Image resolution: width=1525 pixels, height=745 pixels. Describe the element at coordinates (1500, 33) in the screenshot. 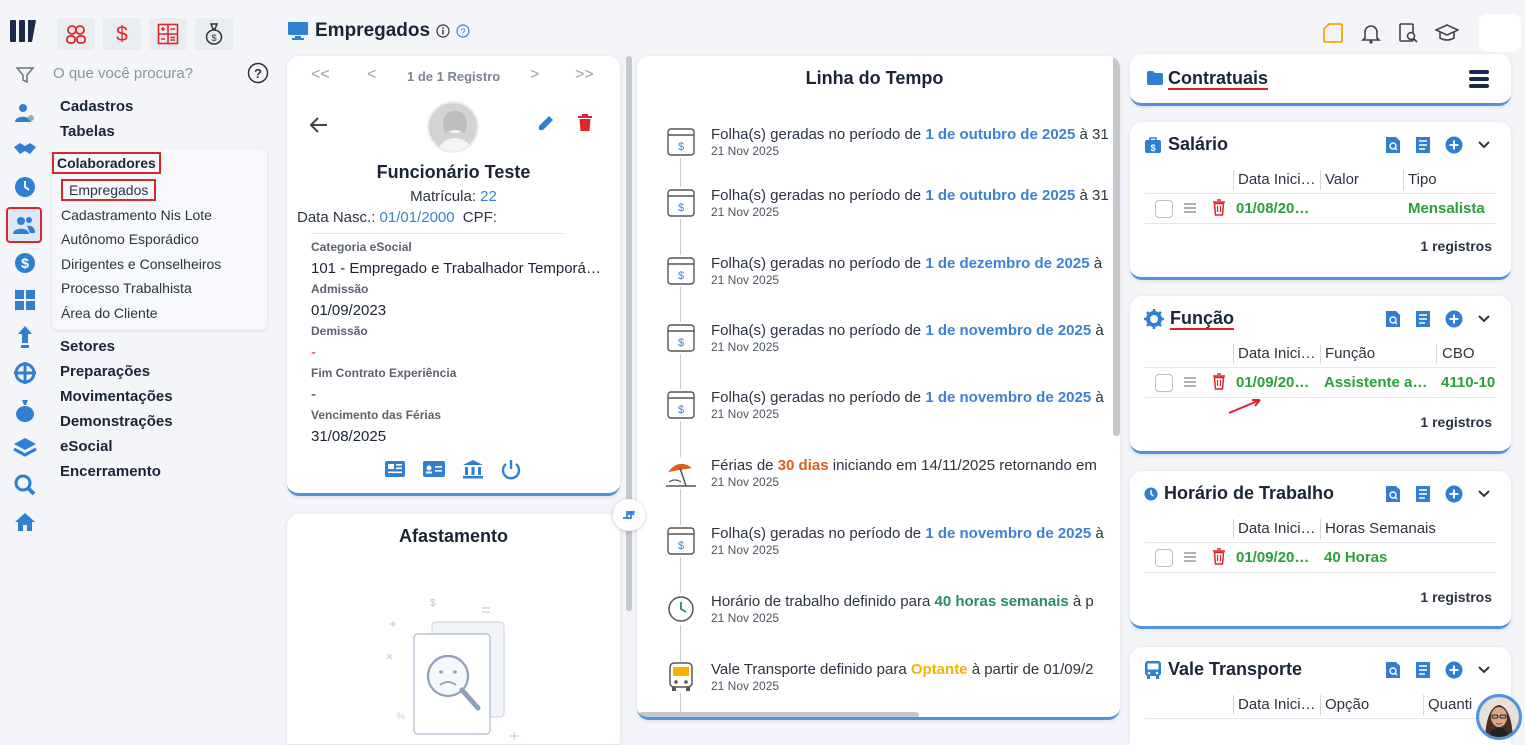

I see `user-menu-box` at that location.